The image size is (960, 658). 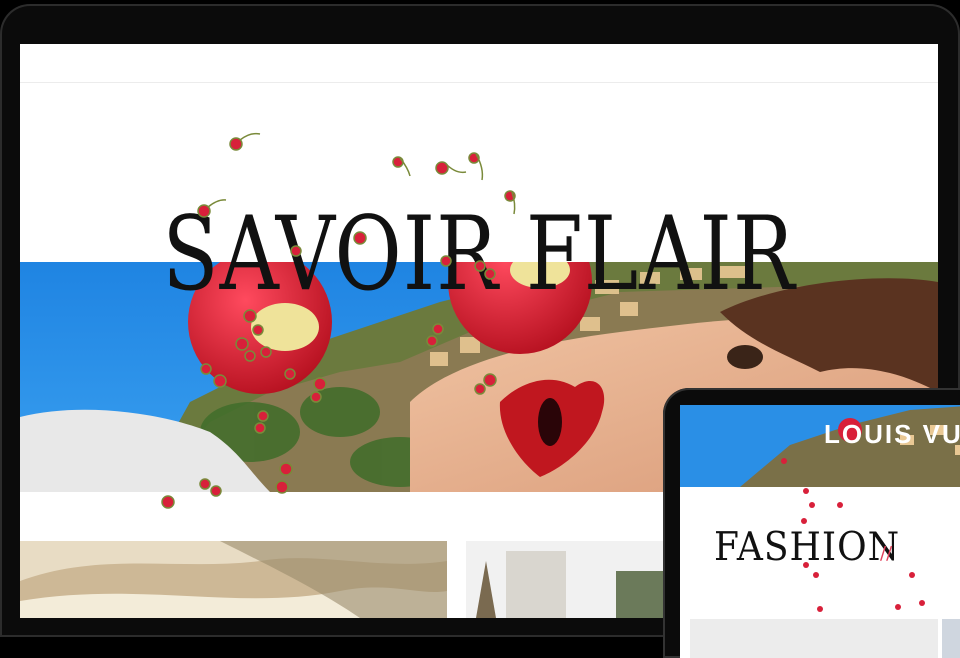 What do you see at coordinates (820, 531) in the screenshot?
I see `tablet-screen: LOUIS VU FASHION //` at bounding box center [820, 531].